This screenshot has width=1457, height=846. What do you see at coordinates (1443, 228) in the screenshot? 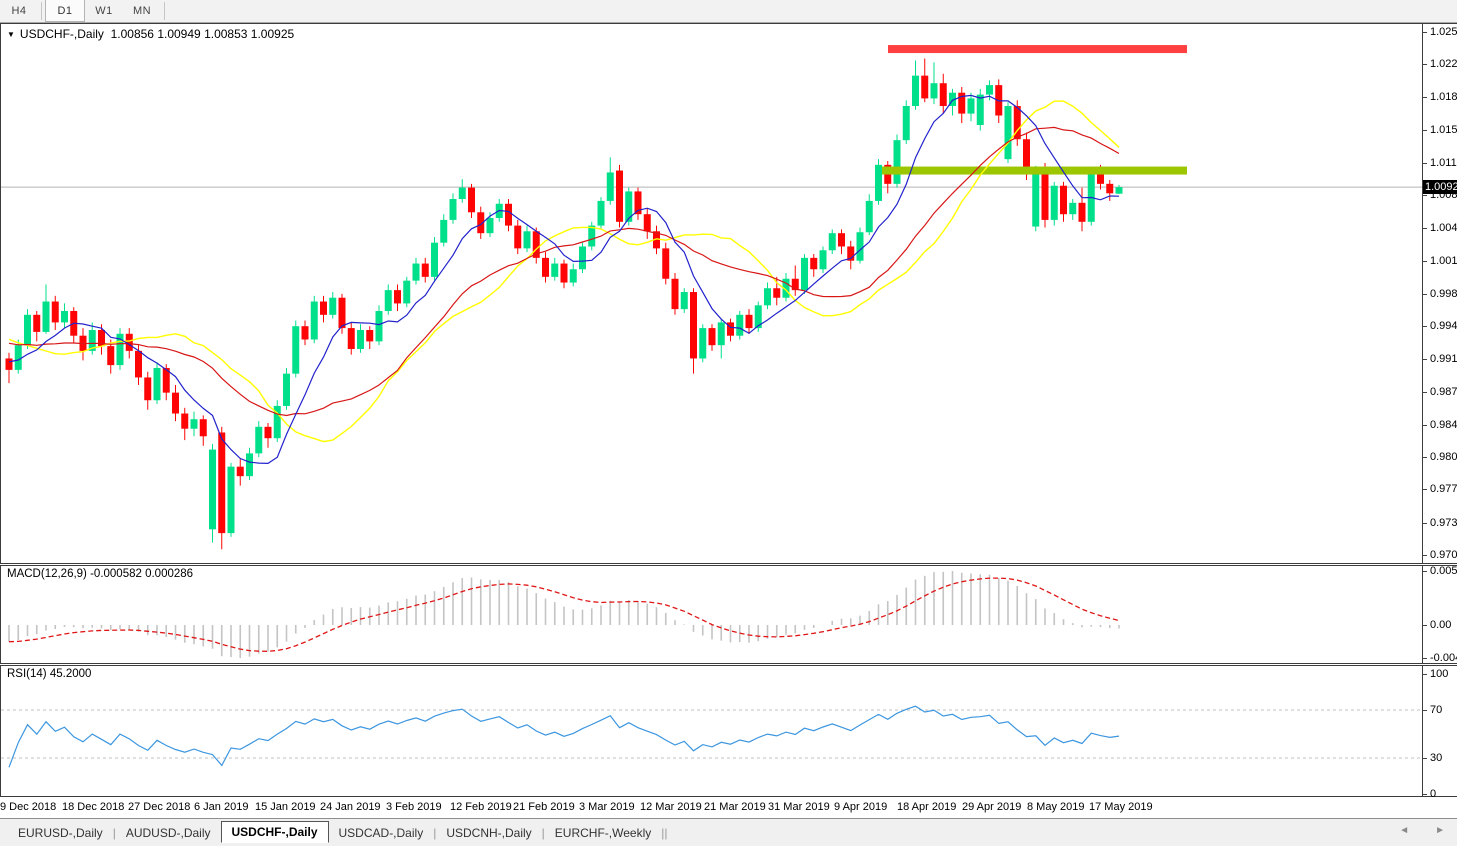
I see `price-axis-label: 1.00490` at bounding box center [1443, 228].